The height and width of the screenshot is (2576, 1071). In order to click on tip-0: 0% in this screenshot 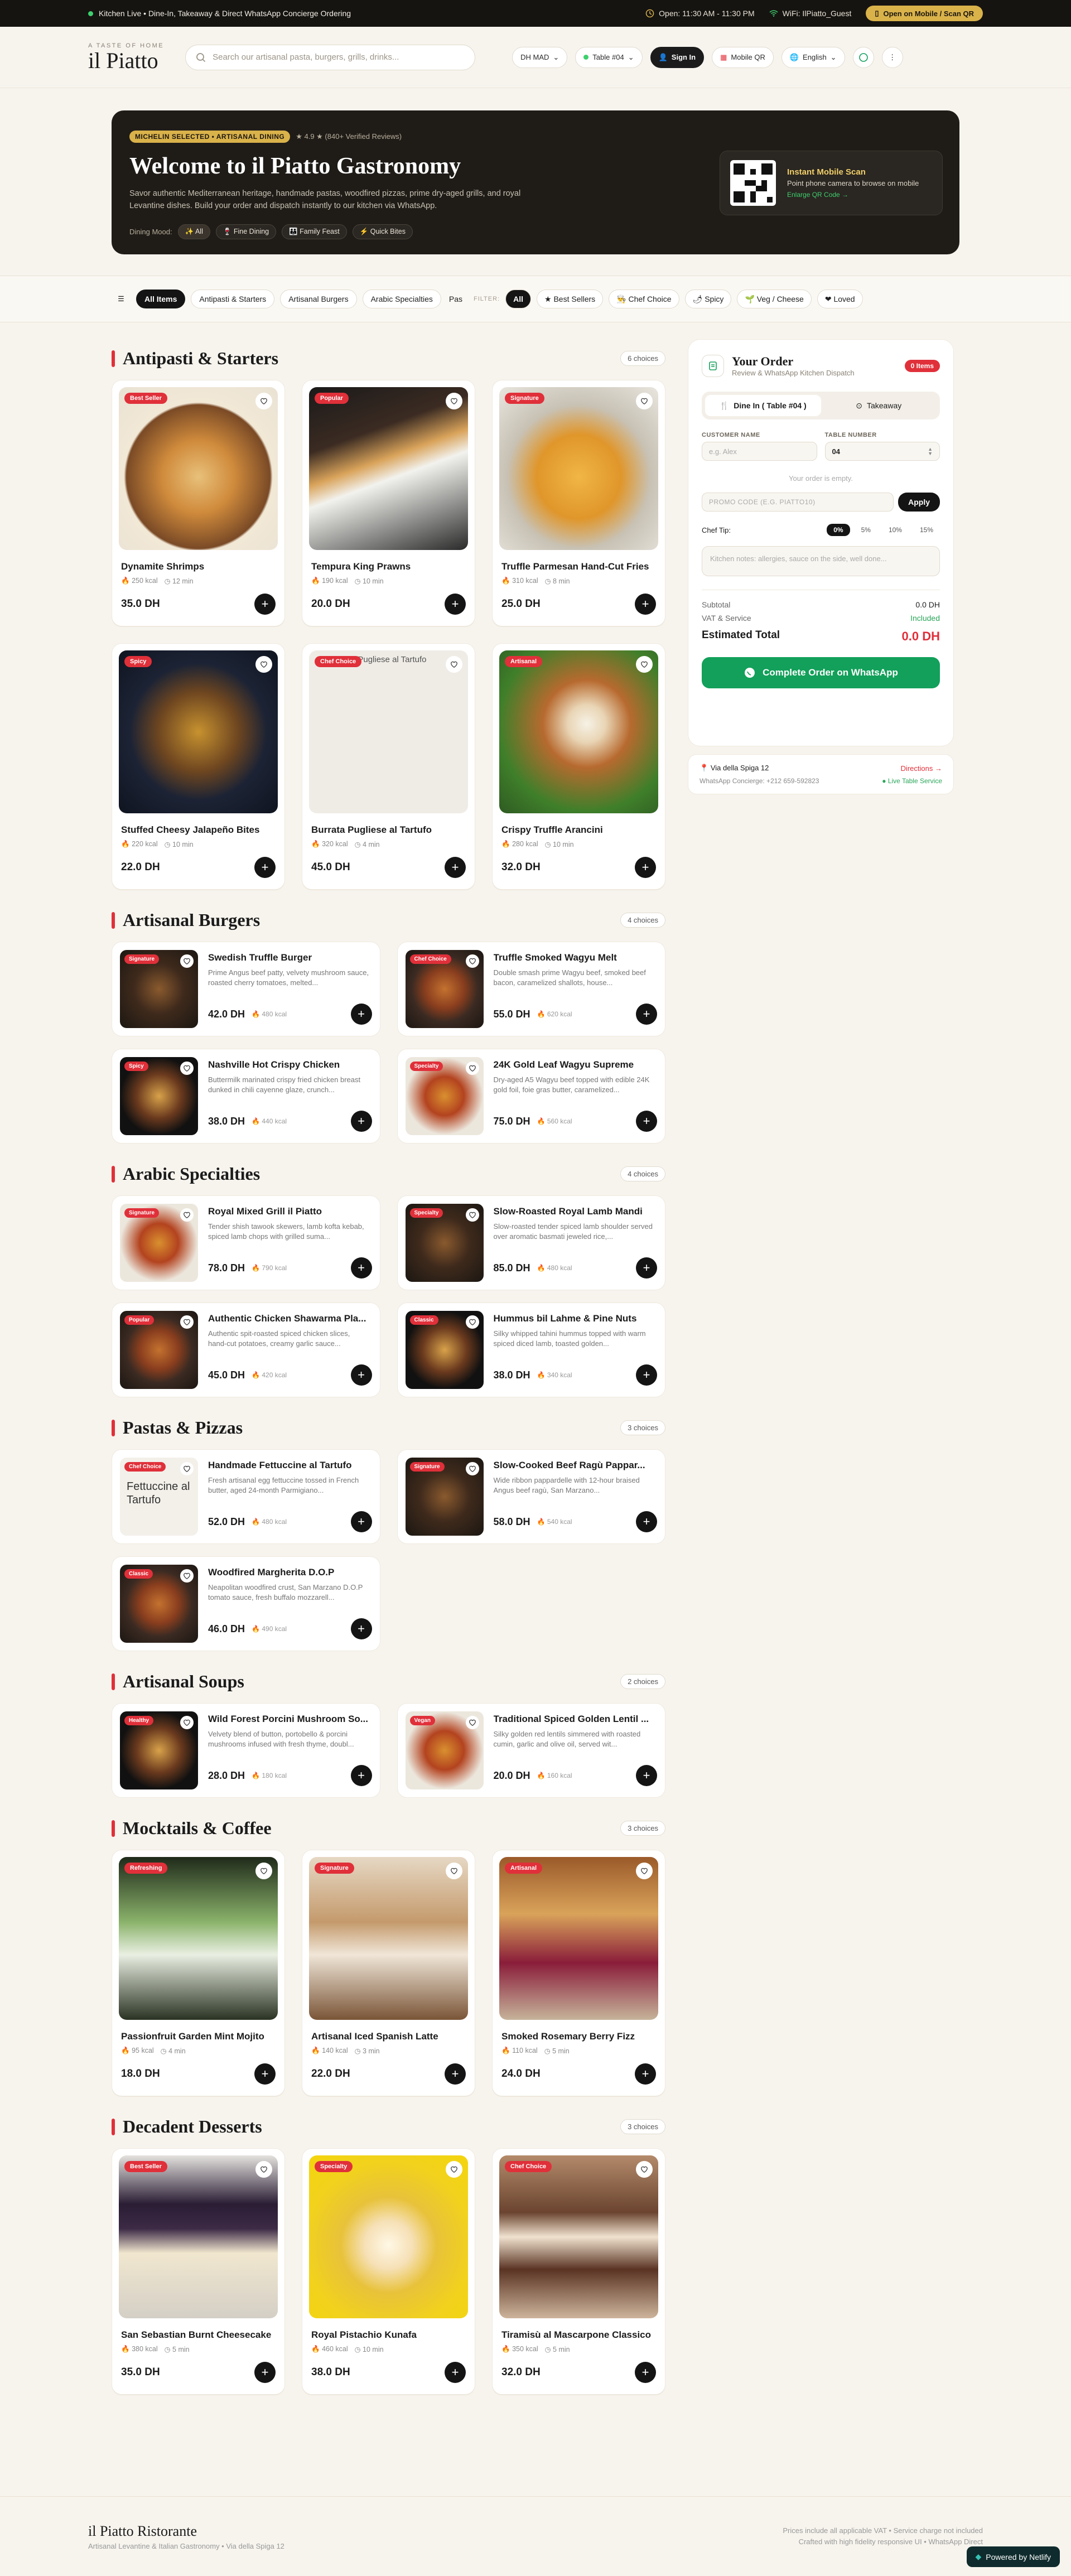, I will do `click(839, 530)`.